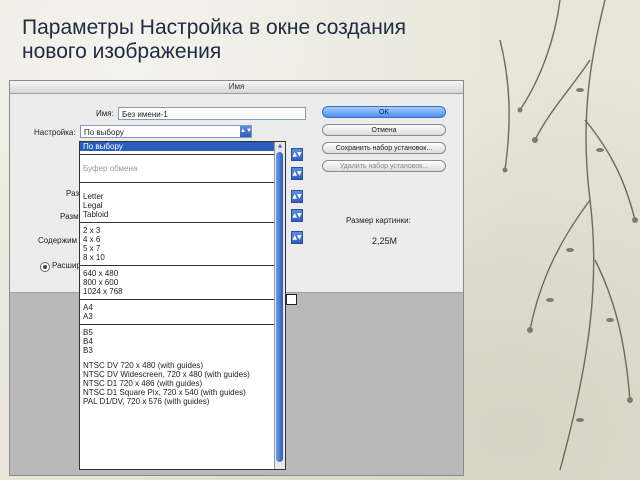 The image size is (640, 480). I want to click on checkbox, so click(291, 299).